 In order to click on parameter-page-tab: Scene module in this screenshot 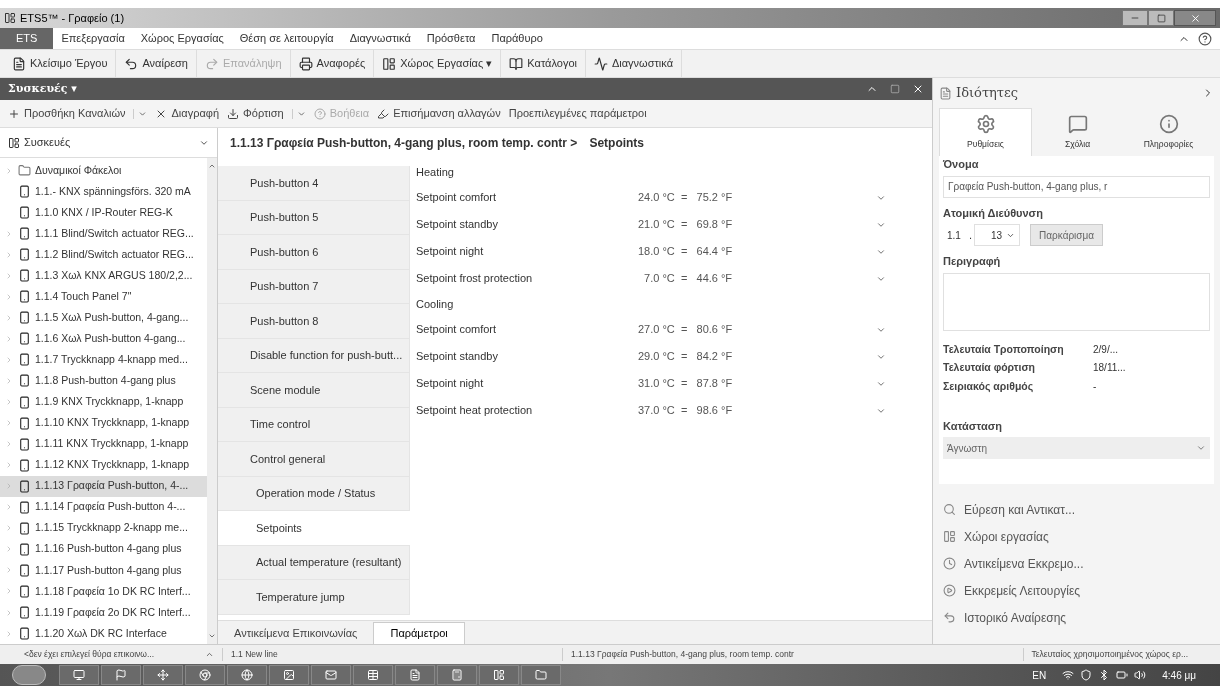, I will do `click(314, 390)`.